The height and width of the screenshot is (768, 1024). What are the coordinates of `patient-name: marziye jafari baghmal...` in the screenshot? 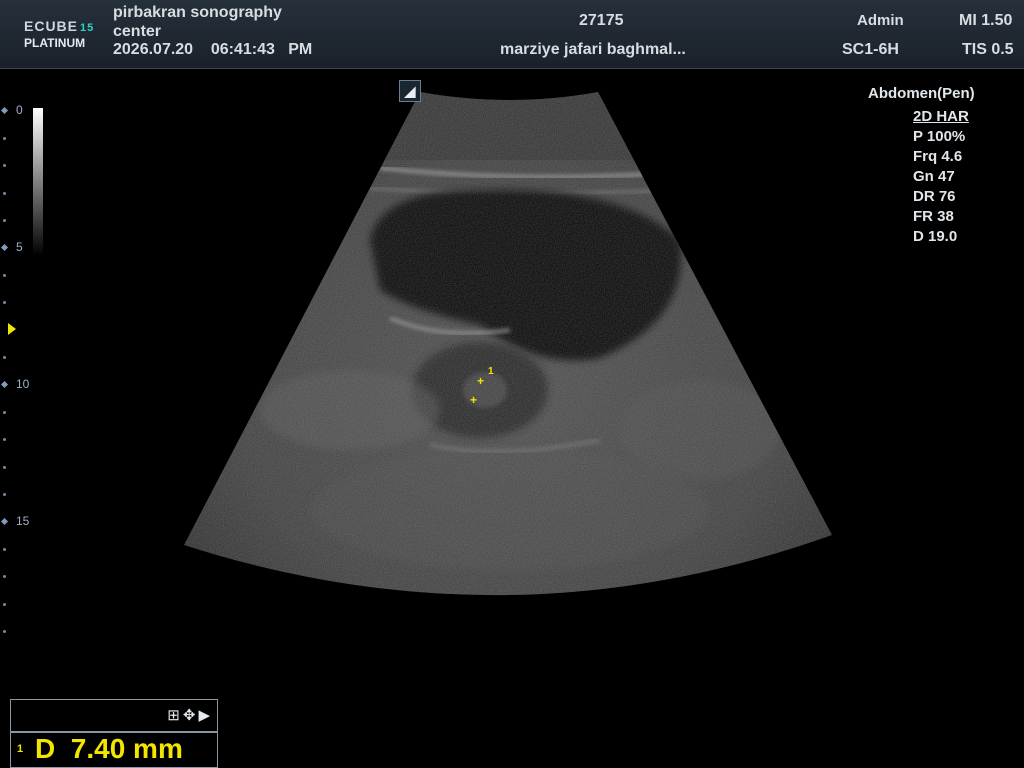 It's located at (593, 49).